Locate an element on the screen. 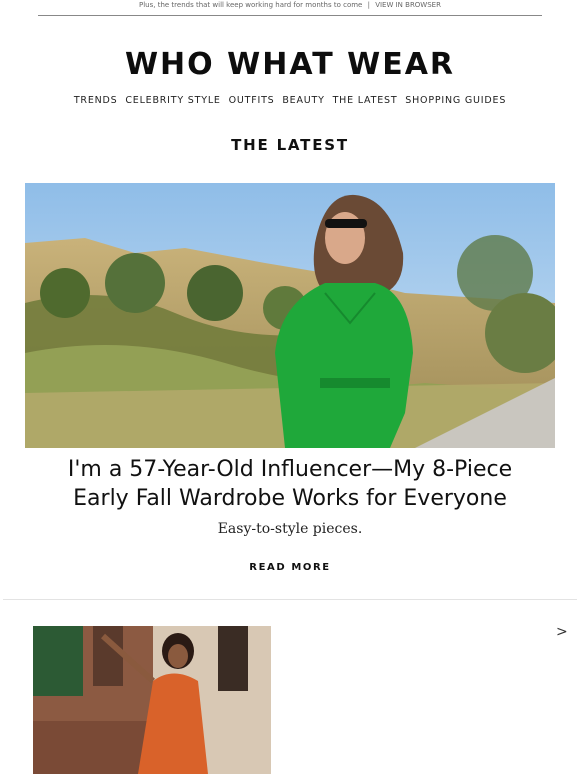  feature-dek: Easy-to-style pieces. is located at coordinates (290, 529).